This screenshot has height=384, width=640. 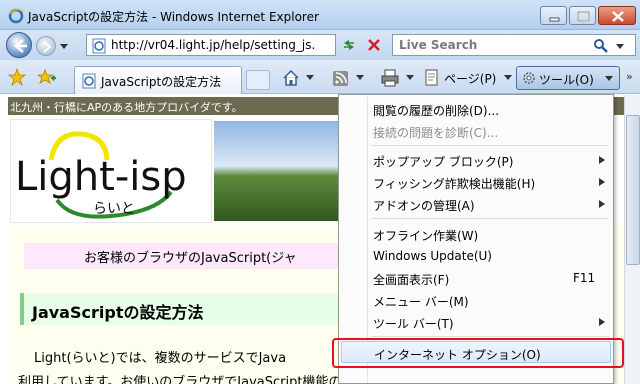 I want to click on menu-item-work-offline: オフライン作業(W), so click(x=476, y=234).